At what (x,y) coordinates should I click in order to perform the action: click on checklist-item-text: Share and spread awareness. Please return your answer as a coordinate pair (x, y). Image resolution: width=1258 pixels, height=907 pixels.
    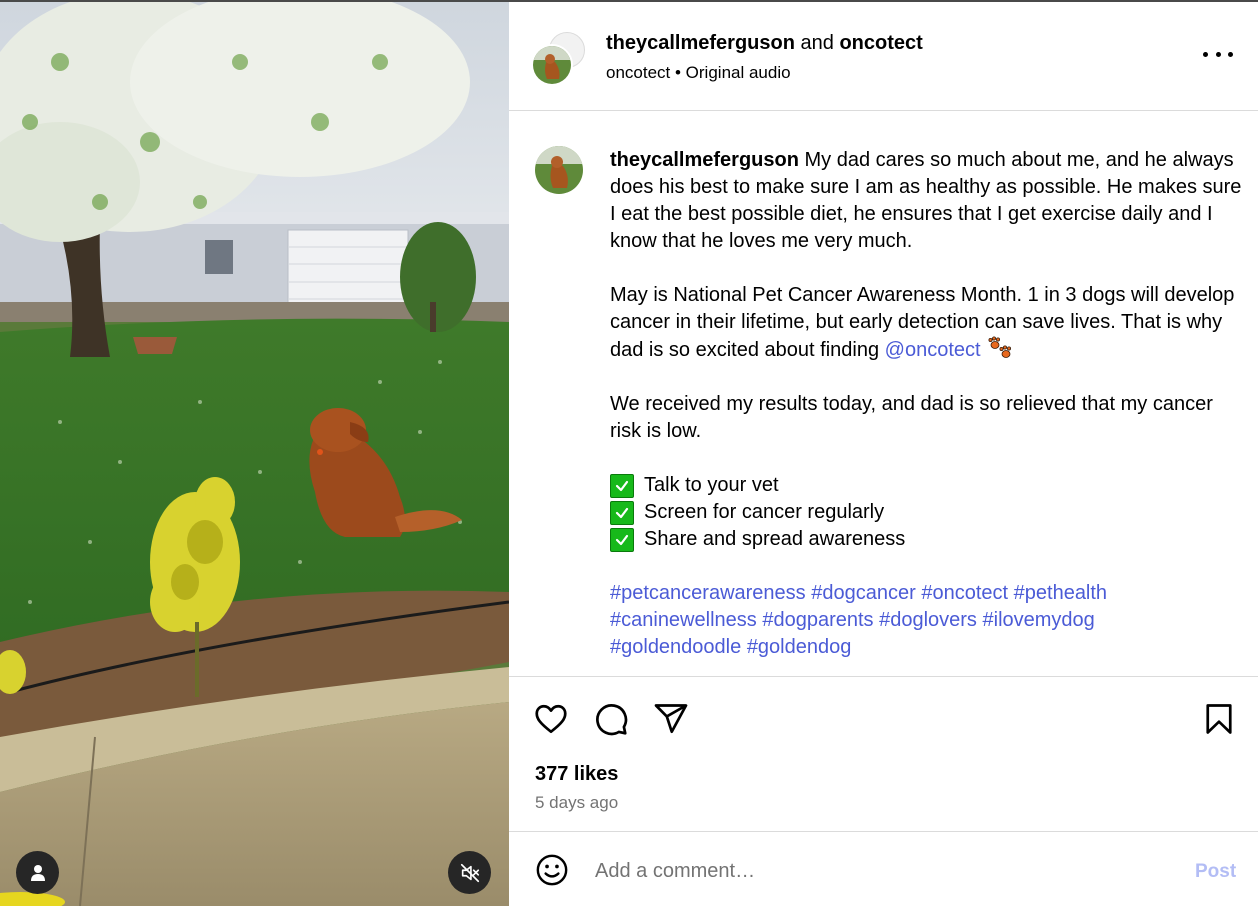
    Looking at the image, I should click on (775, 539).